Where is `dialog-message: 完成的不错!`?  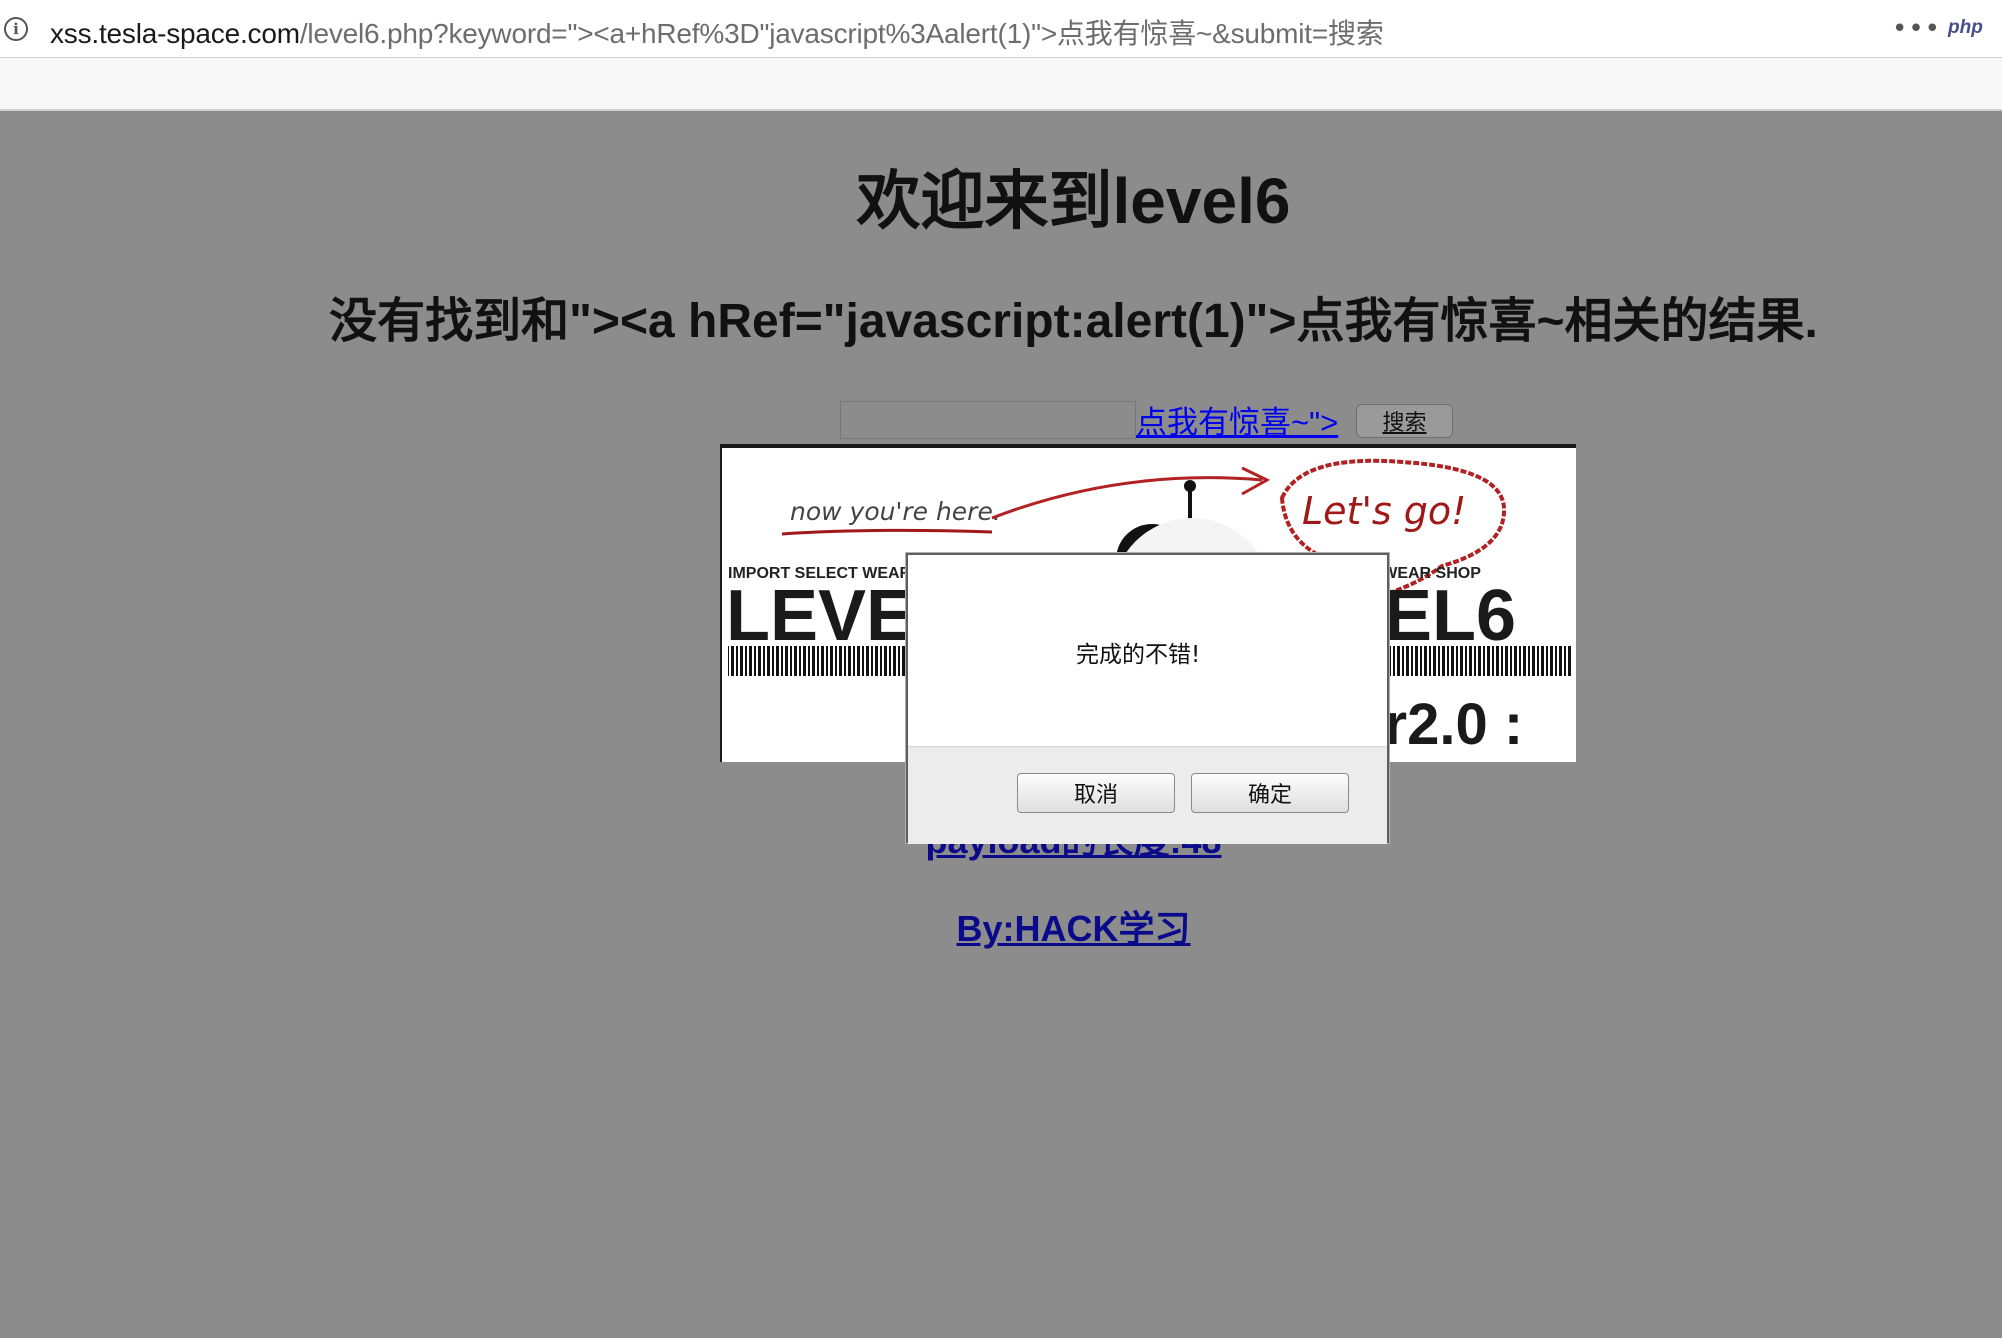 dialog-message: 完成的不错! is located at coordinates (1138, 655).